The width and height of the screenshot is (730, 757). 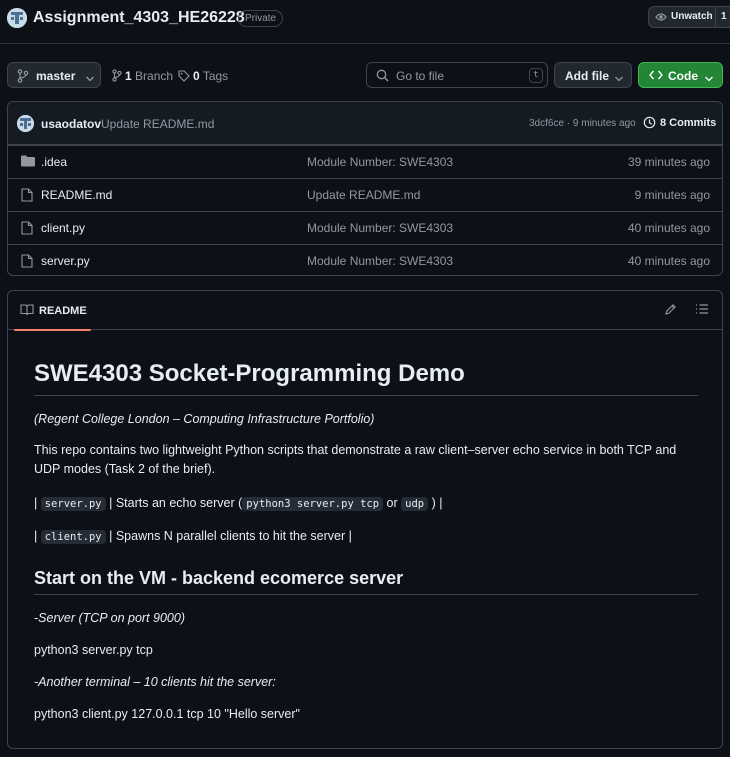 I want to click on commits-count-label: 8 Commits, so click(x=688, y=123).